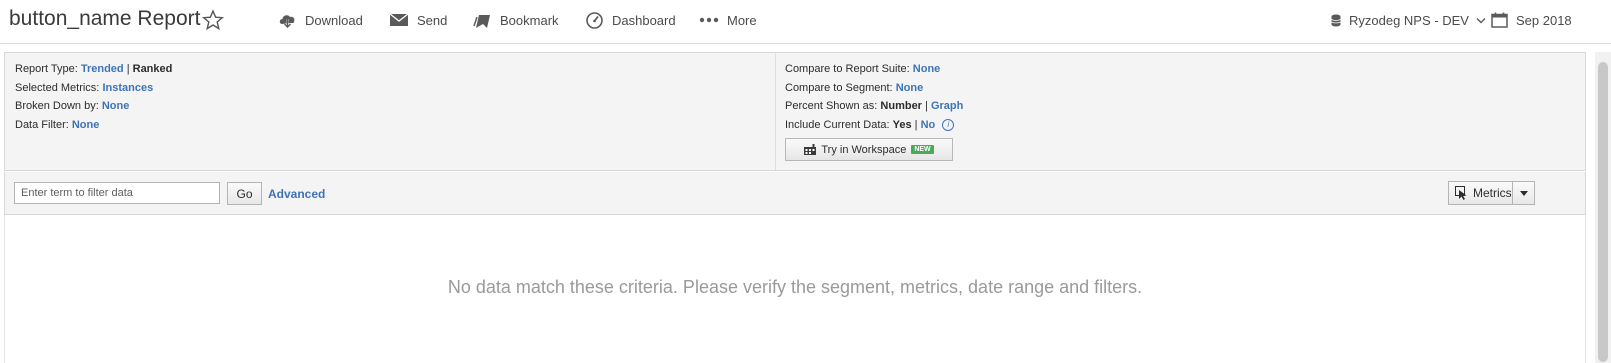  I want to click on favorite-star-icon, so click(213, 20).